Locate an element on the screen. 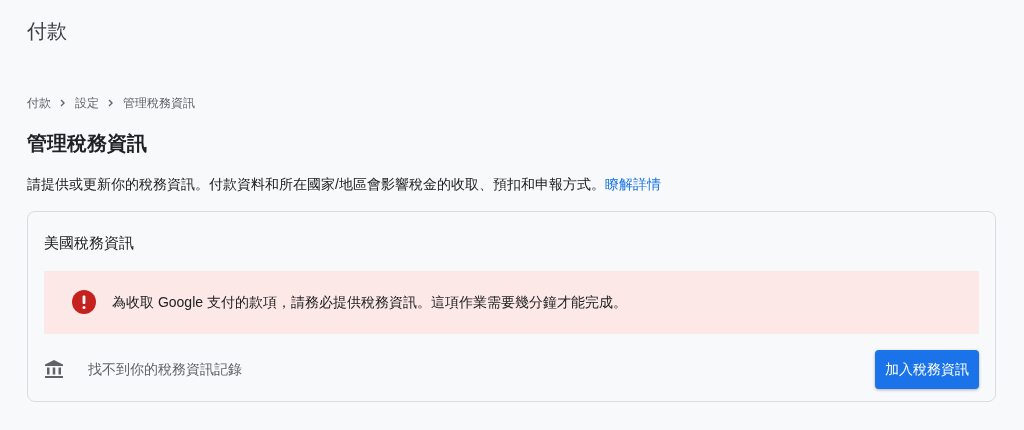  page-title: 付款 is located at coordinates (47, 31).